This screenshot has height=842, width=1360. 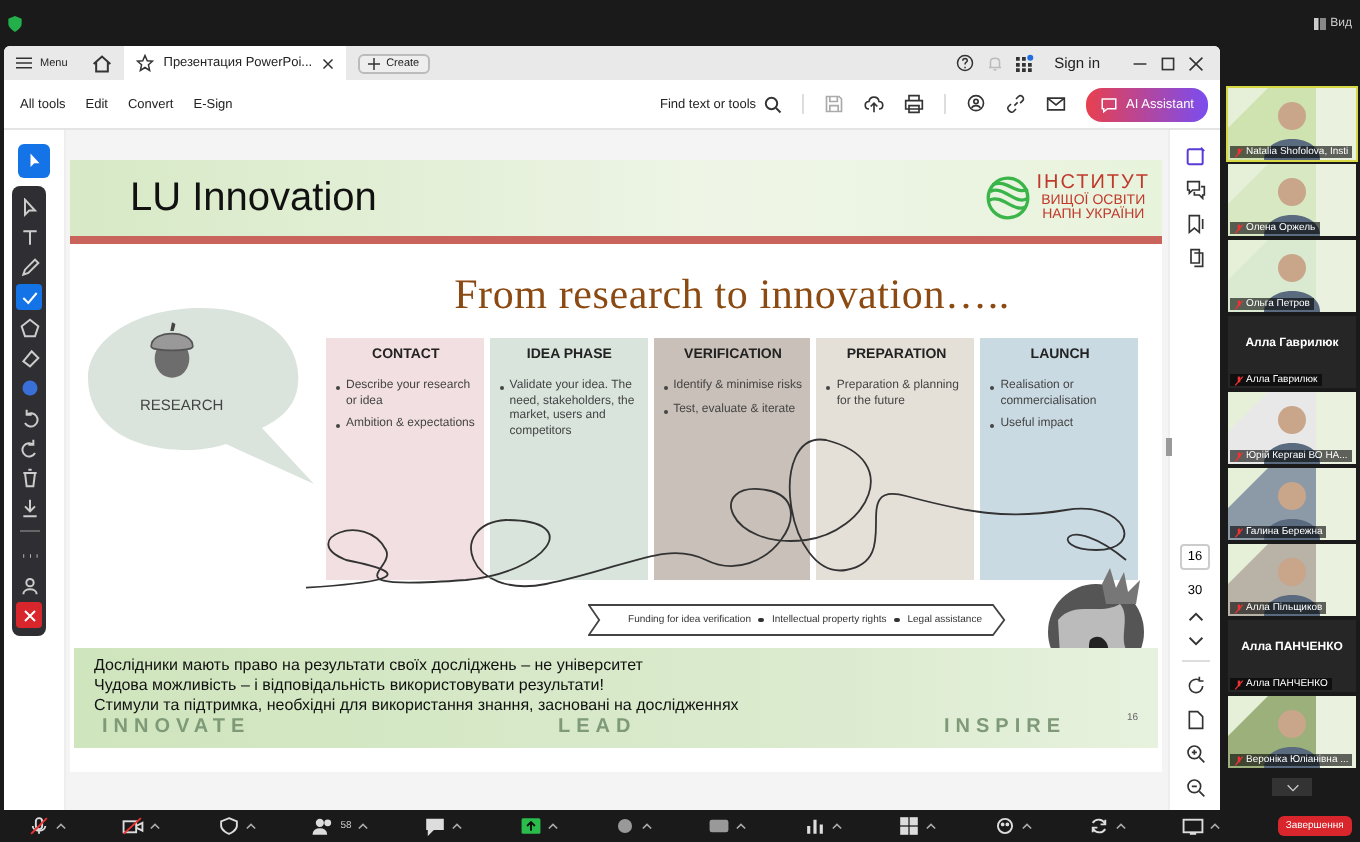 I want to click on globe-logo-icon, so click(x=1008, y=198).